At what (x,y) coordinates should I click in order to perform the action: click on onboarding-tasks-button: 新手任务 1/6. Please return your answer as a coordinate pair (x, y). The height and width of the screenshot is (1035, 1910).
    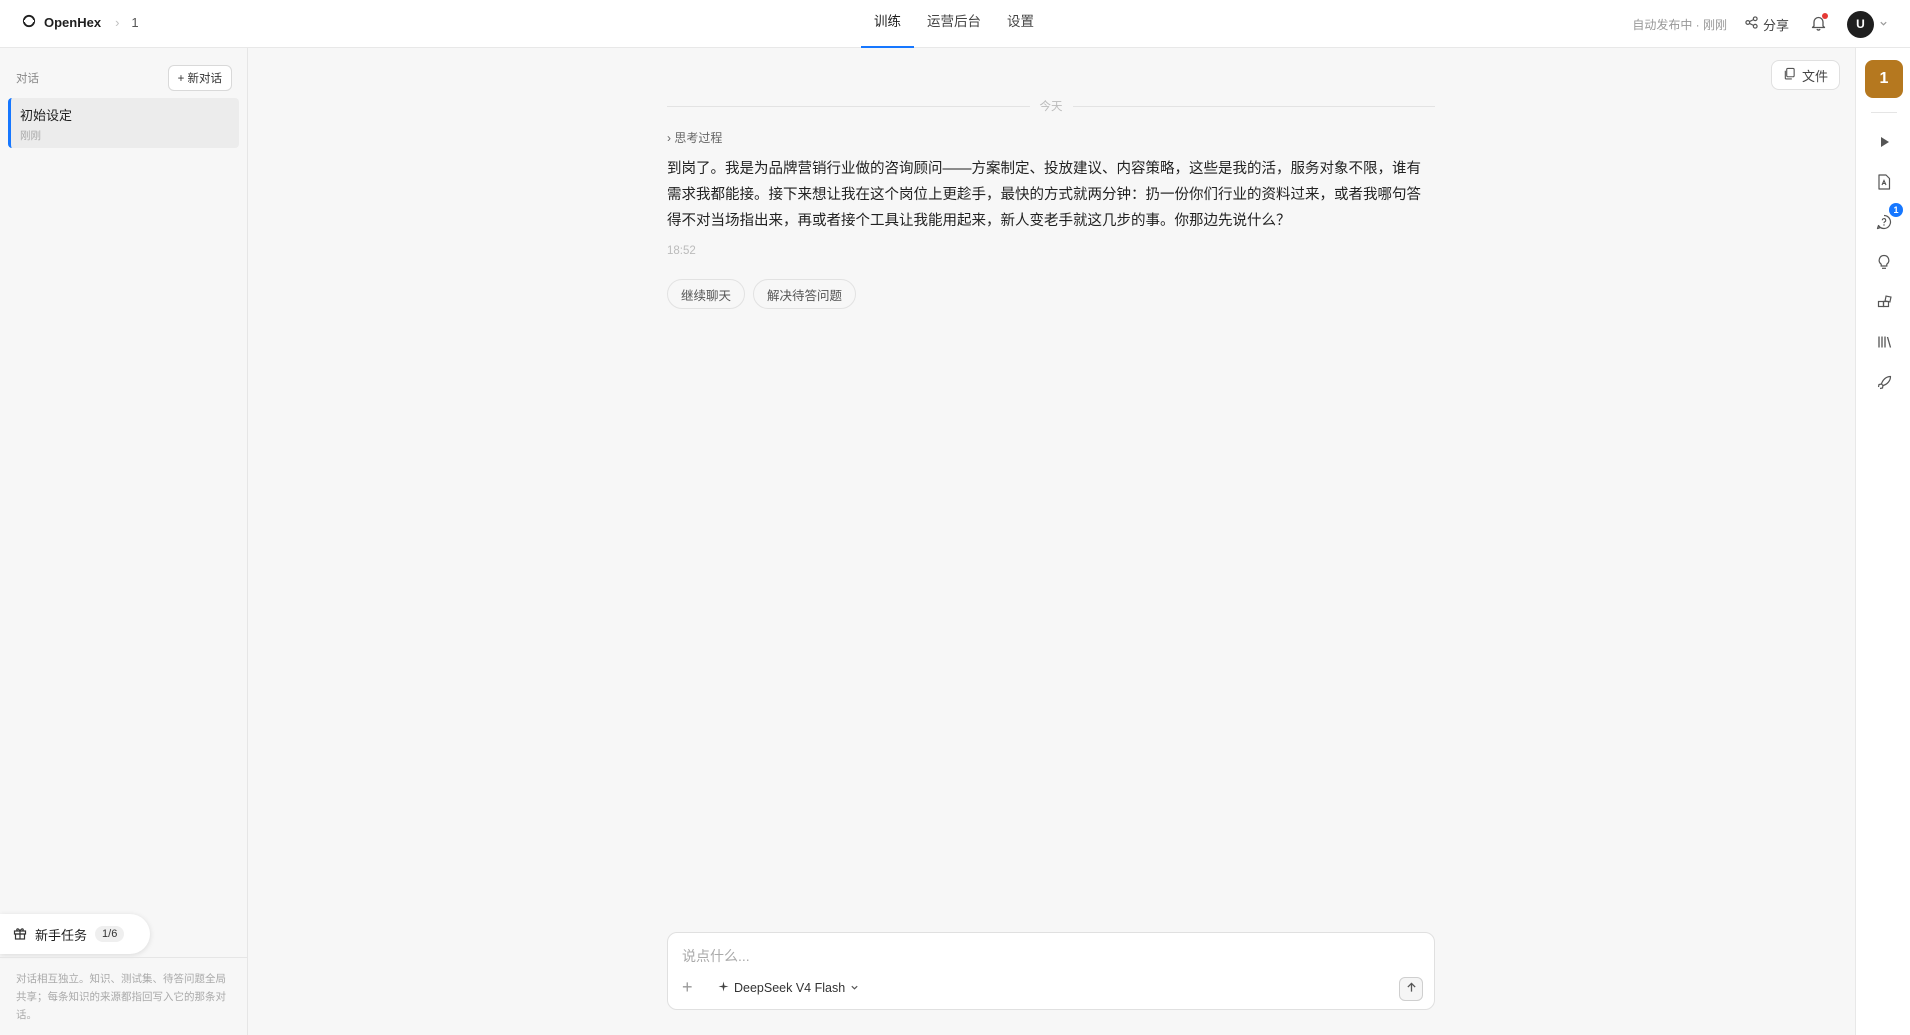
    Looking at the image, I should click on (75, 934).